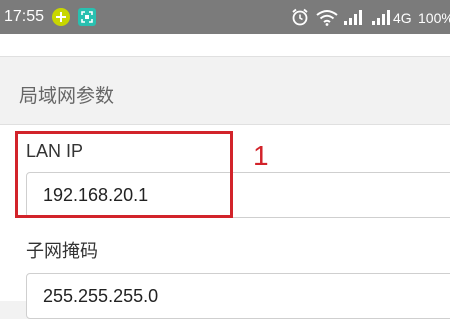  I want to click on annotation-number: 1, so click(261, 155).